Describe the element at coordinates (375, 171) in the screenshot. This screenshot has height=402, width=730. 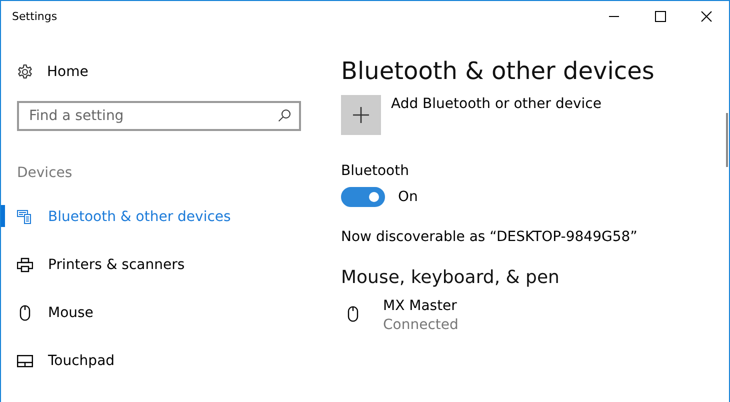
I see `bluetooth-label: Bluetooth` at that location.